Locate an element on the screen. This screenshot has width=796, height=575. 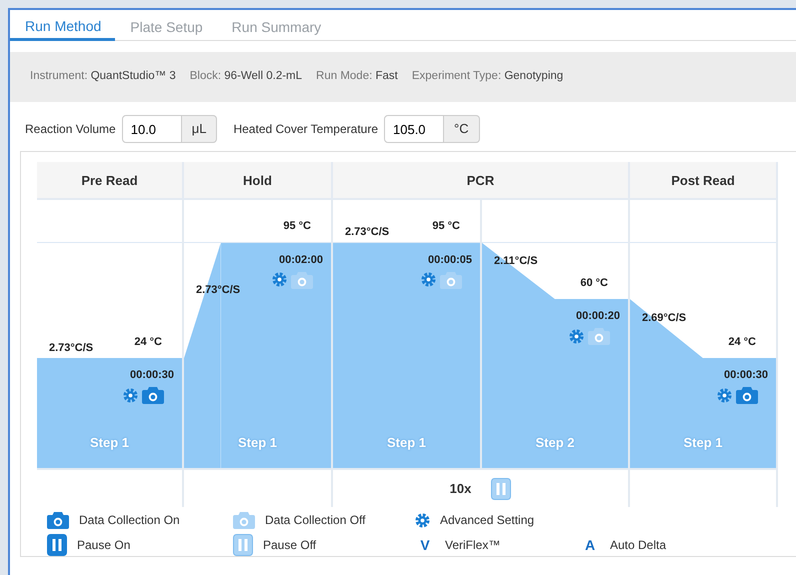
letter-icon: A is located at coordinates (590, 545).